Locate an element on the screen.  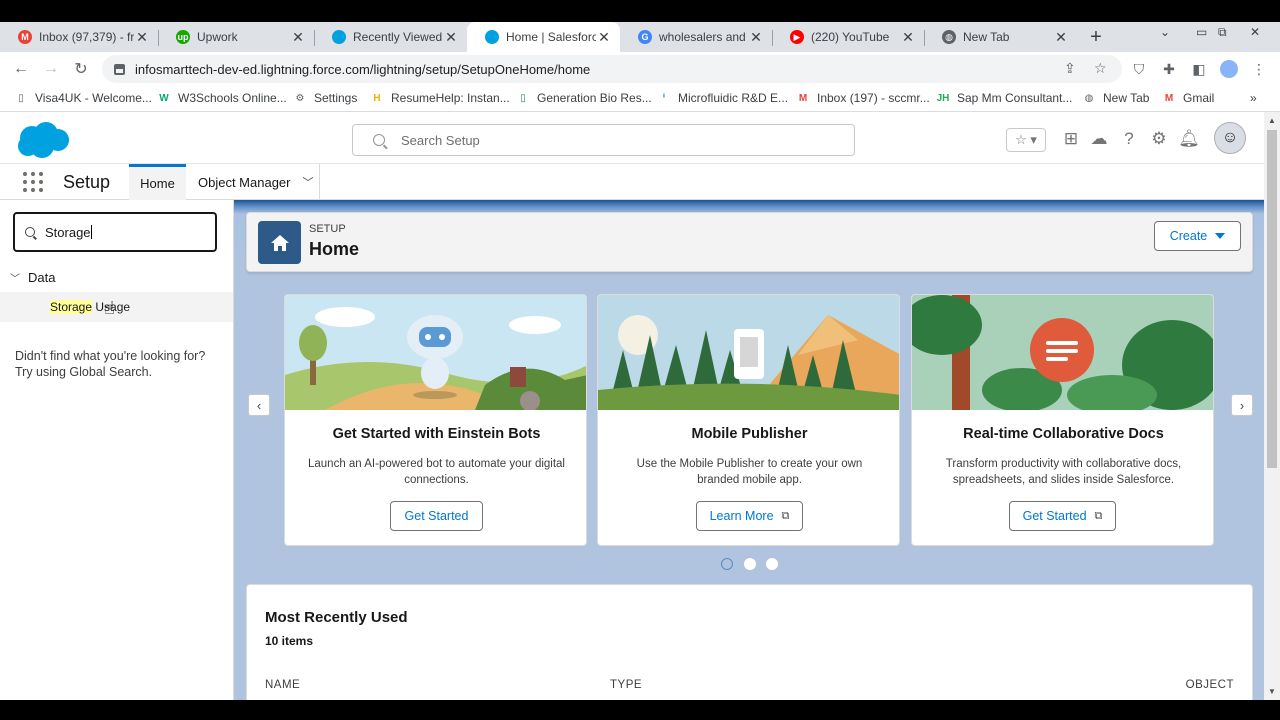
browser-tab: Recently Viewed | ✕ is located at coordinates (390, 37).